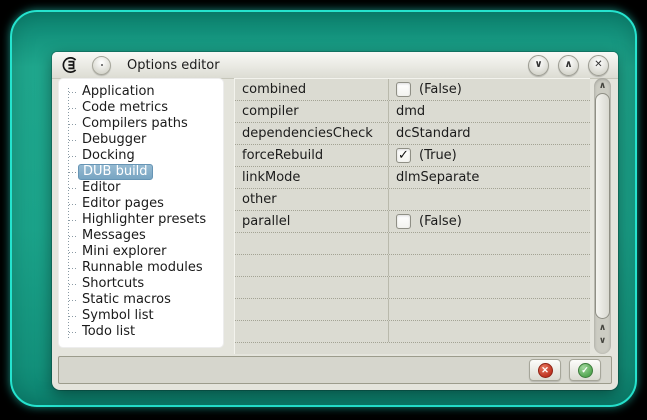  Describe the element at coordinates (144, 219) in the screenshot. I see `sidebar-item-label: Highlighter presets` at that location.